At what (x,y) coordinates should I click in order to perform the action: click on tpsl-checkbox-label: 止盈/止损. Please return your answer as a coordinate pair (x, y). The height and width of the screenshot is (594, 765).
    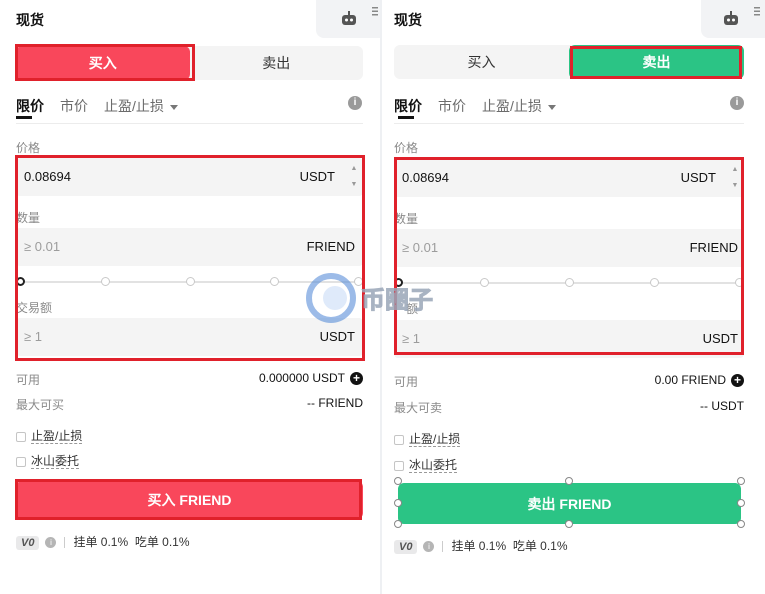
    Looking at the image, I should click on (435, 439).